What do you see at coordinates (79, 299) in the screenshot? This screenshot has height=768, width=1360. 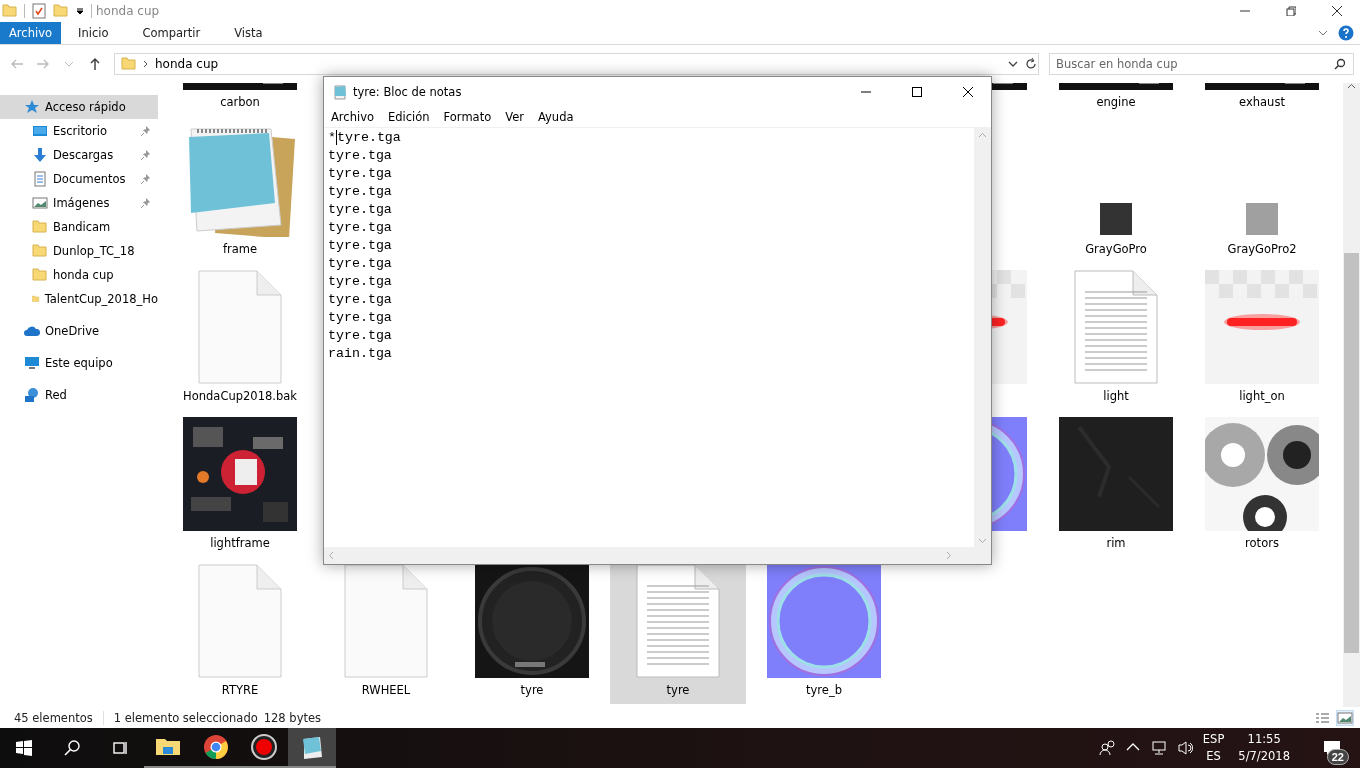 I see `sidebar-item: TalentCup_2018_Ho` at bounding box center [79, 299].